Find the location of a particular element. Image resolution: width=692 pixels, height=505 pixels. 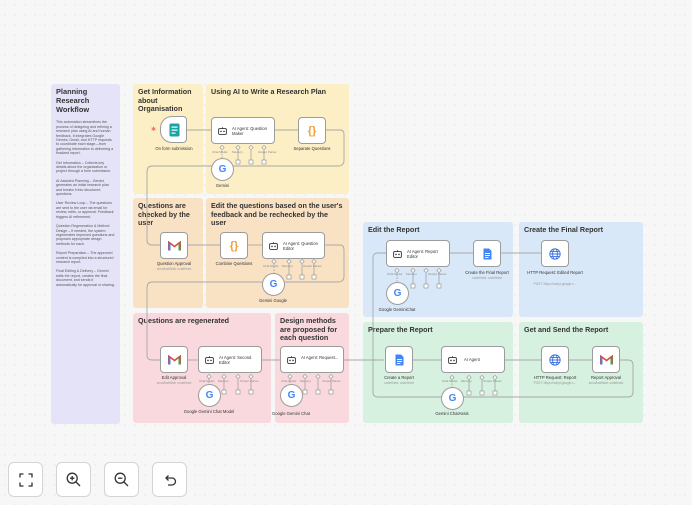

google-gemini-chat-node: G is located at coordinates (291, 395).